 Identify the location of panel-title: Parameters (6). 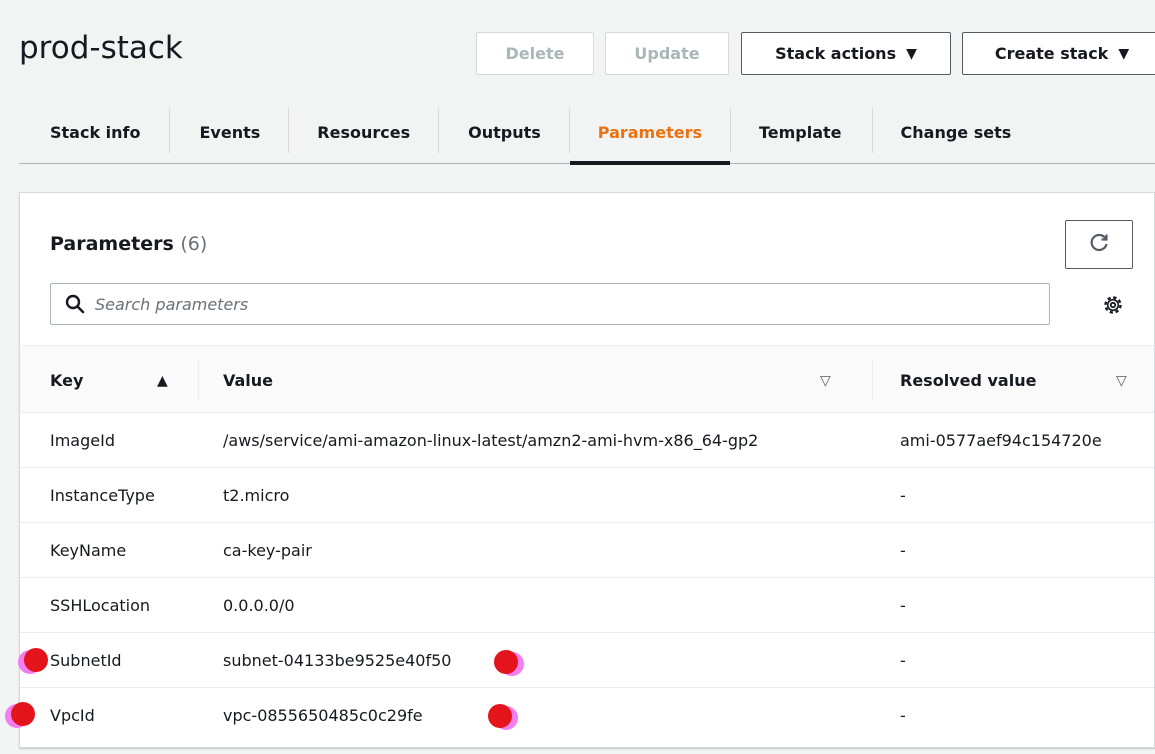
(128, 244).